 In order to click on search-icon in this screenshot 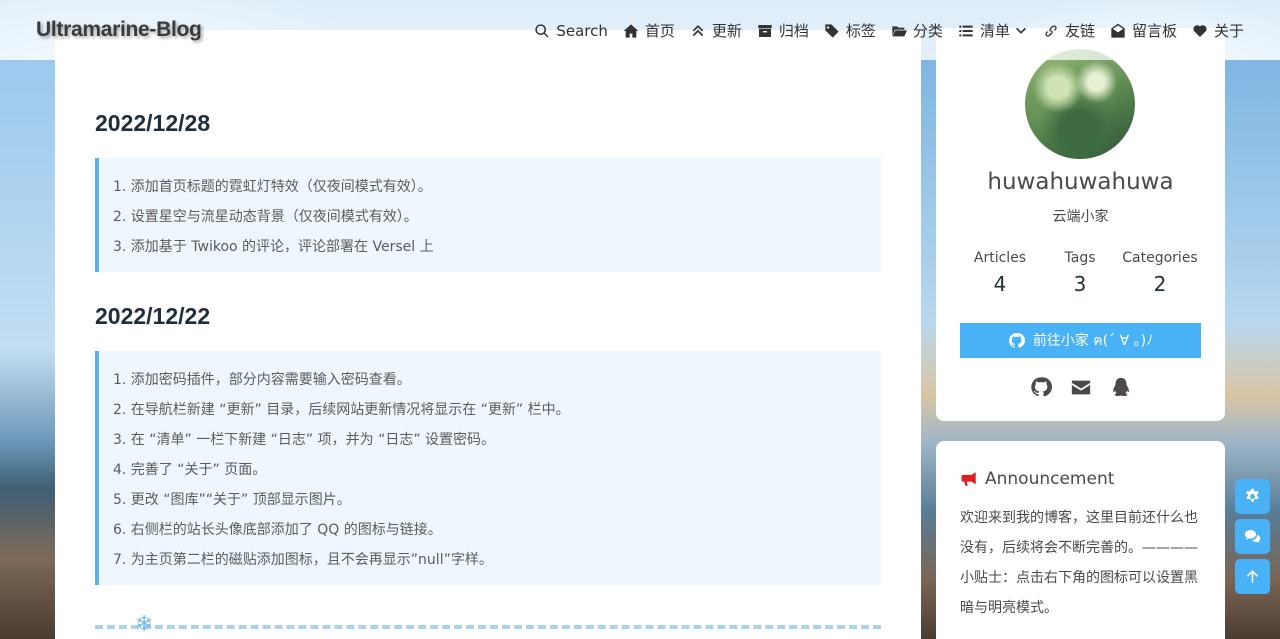, I will do `click(542, 30)`.